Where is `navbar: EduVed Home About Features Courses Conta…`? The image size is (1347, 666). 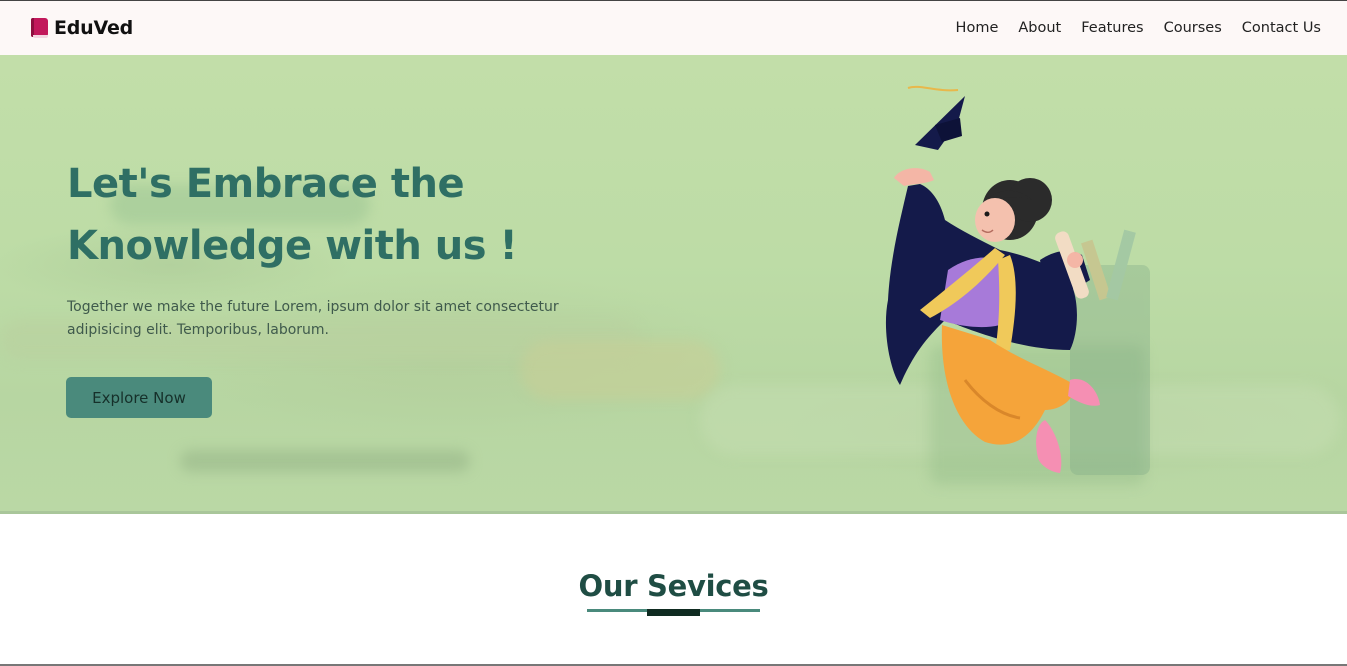
navbar: EduVed Home About Features Courses Conta… is located at coordinates (673, 28).